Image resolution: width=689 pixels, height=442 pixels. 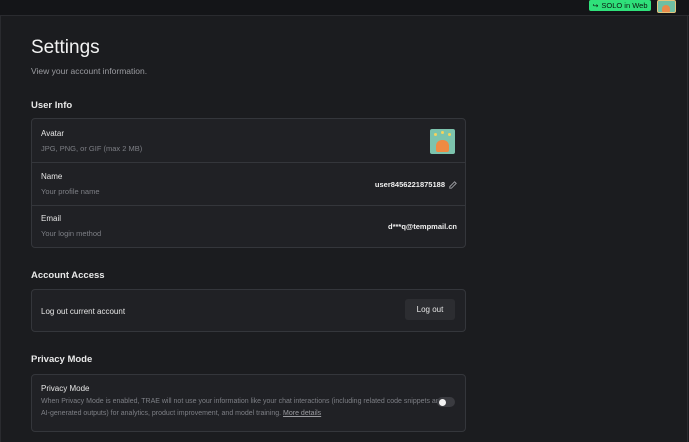 What do you see at coordinates (92, 148) in the screenshot?
I see `avatar-desc: JPG, PNG, or GIF (max 2 MB)` at bounding box center [92, 148].